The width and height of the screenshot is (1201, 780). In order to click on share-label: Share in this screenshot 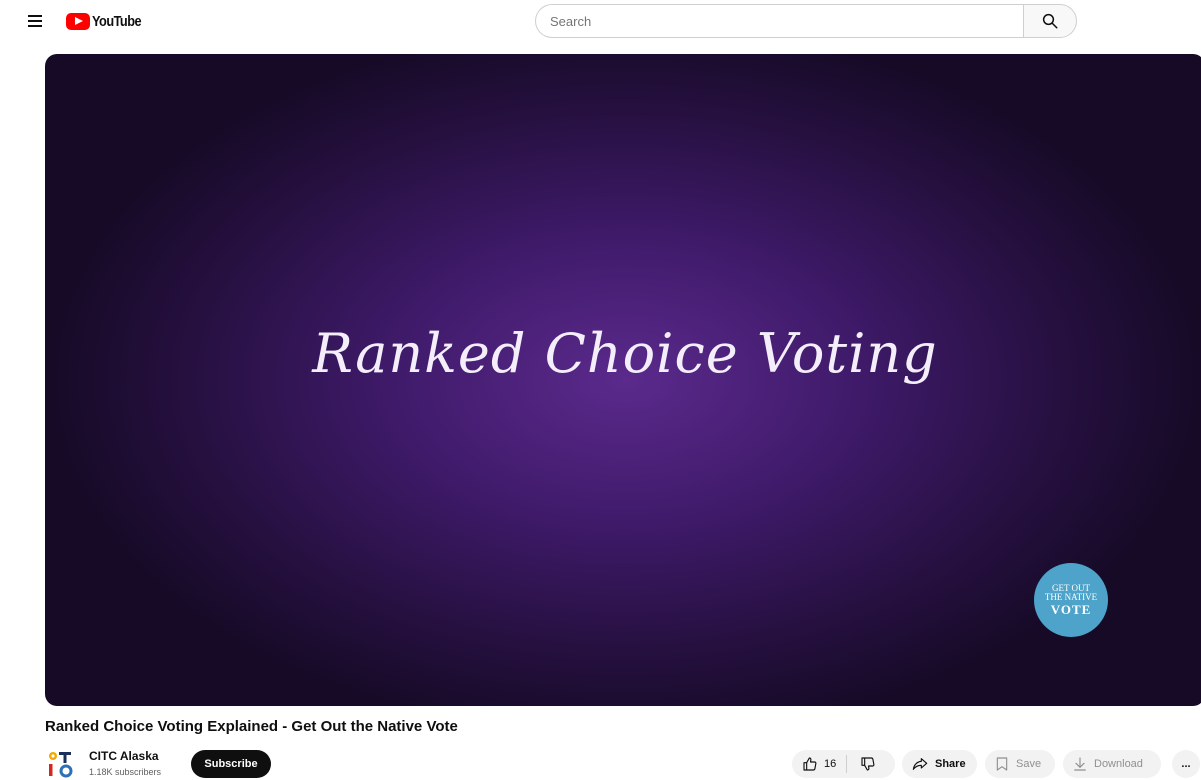, I will do `click(950, 764)`.